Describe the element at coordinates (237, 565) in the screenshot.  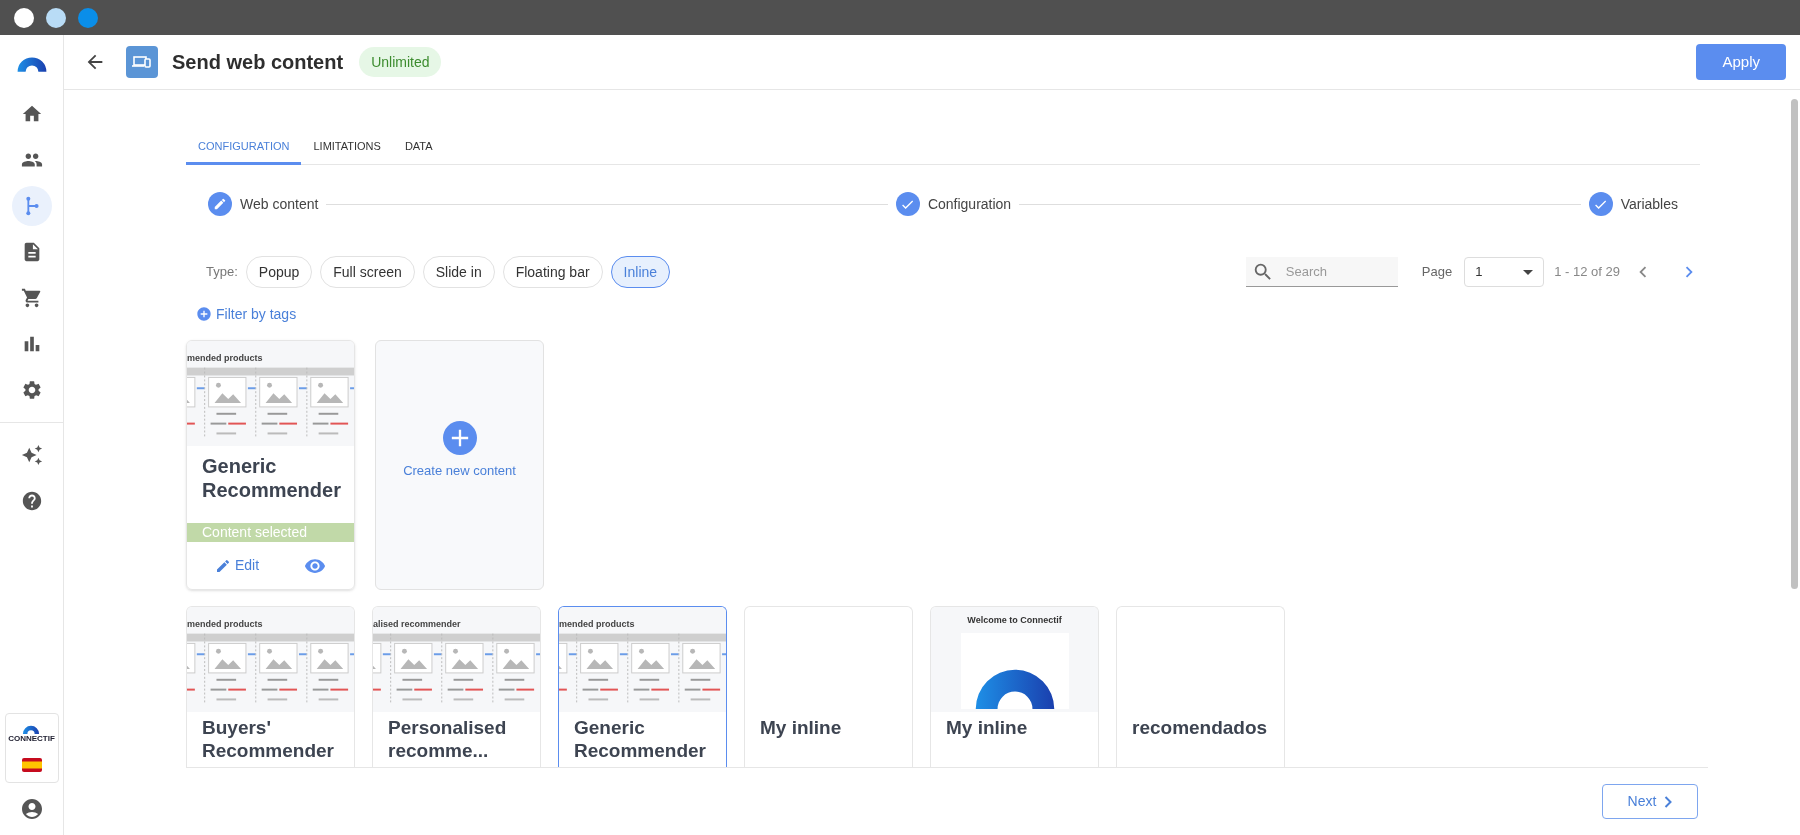
I see `edit-button: Edit` at that location.